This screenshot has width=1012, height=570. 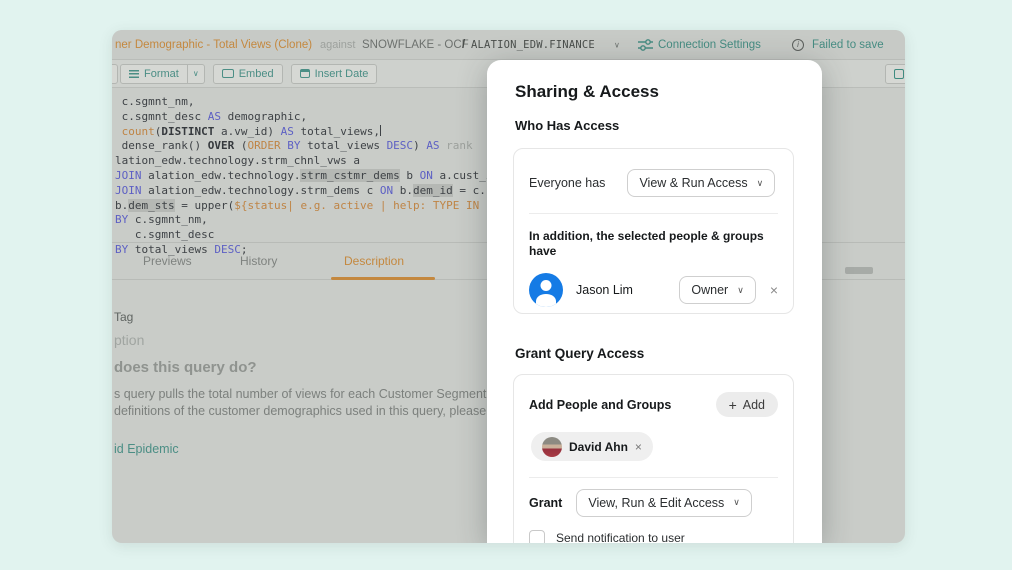 What do you see at coordinates (899, 74) in the screenshot?
I see `partial-button-icon` at bounding box center [899, 74].